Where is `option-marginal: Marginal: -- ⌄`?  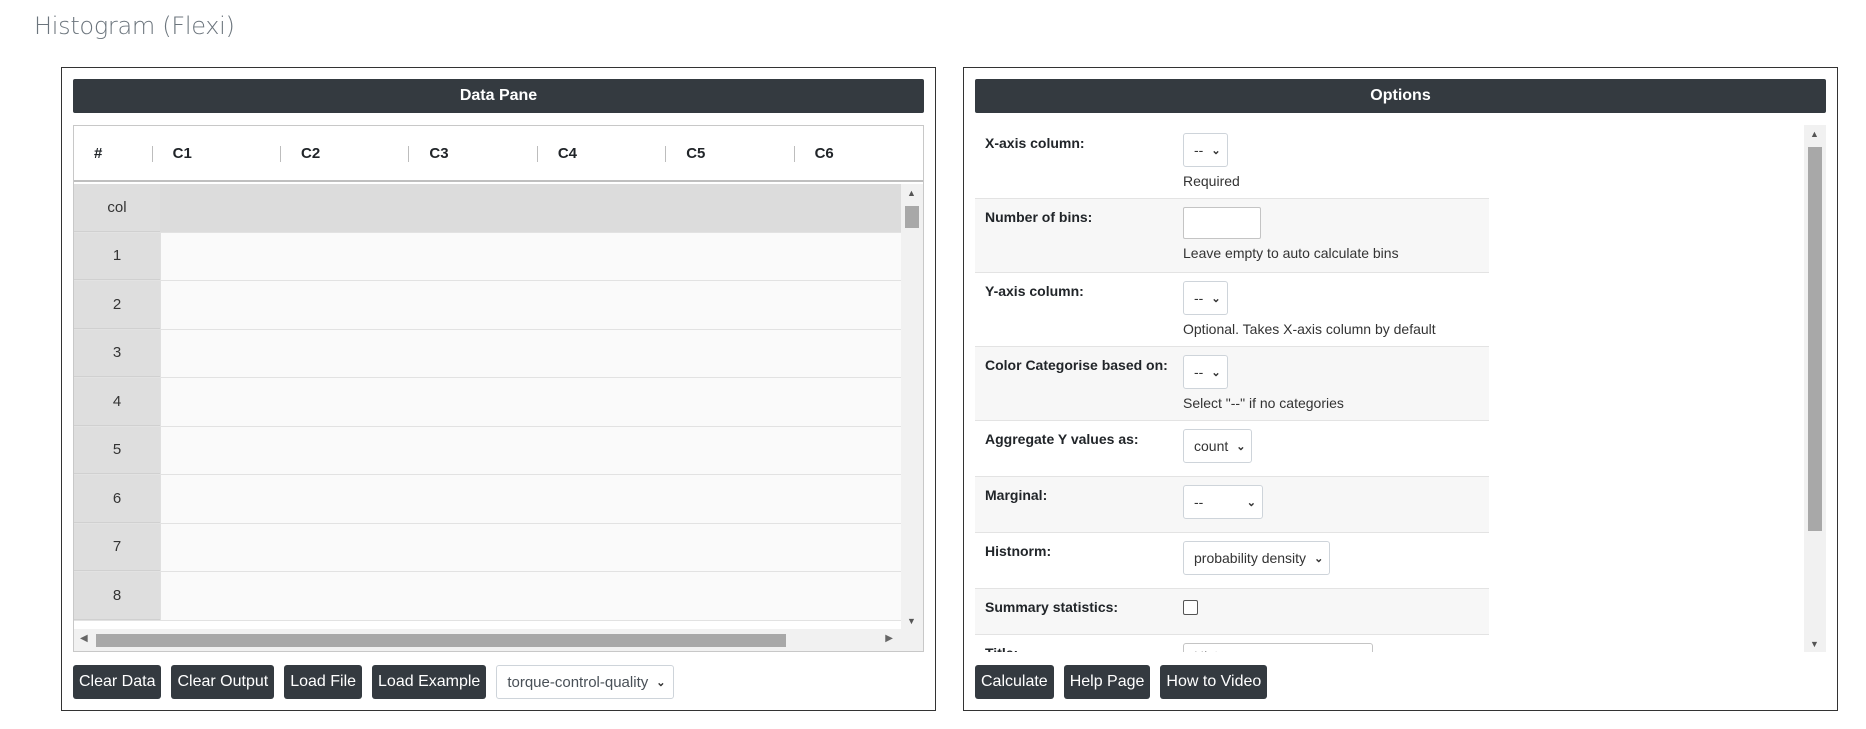
option-marginal: Marginal: -- ⌄ is located at coordinates (1232, 505).